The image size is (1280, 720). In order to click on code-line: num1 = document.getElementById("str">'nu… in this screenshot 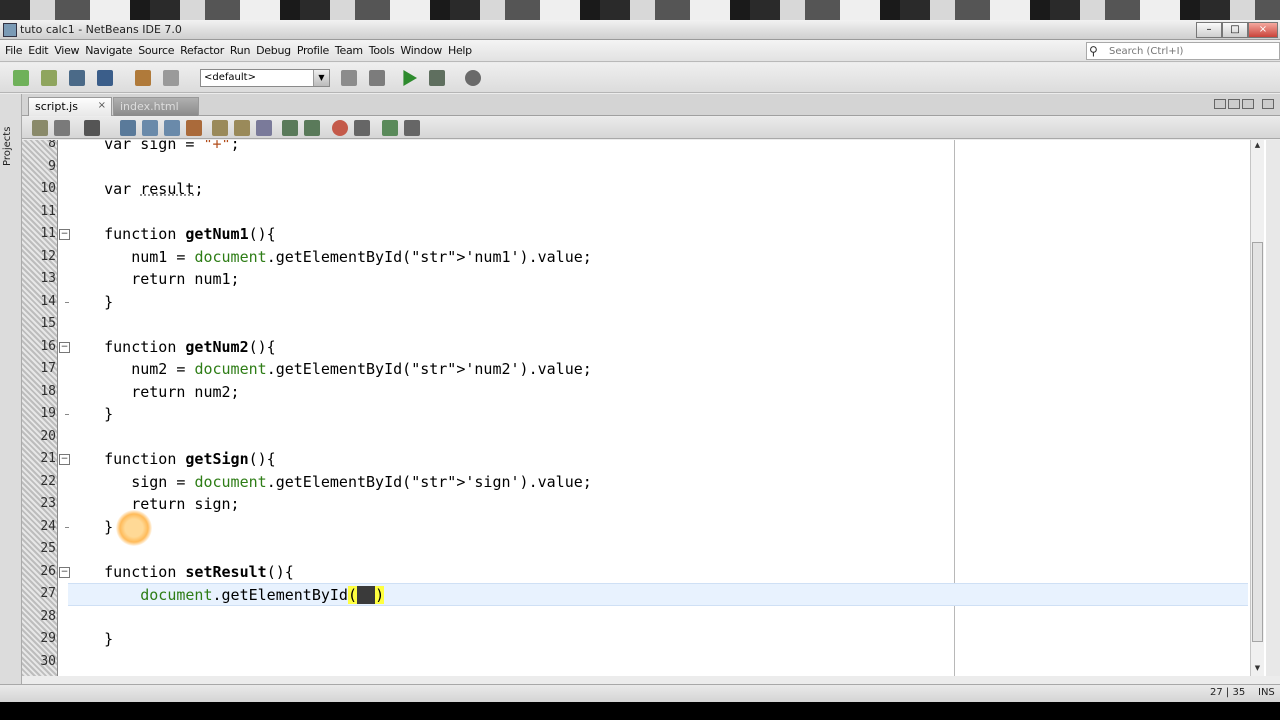, I will do `click(658, 257)`.